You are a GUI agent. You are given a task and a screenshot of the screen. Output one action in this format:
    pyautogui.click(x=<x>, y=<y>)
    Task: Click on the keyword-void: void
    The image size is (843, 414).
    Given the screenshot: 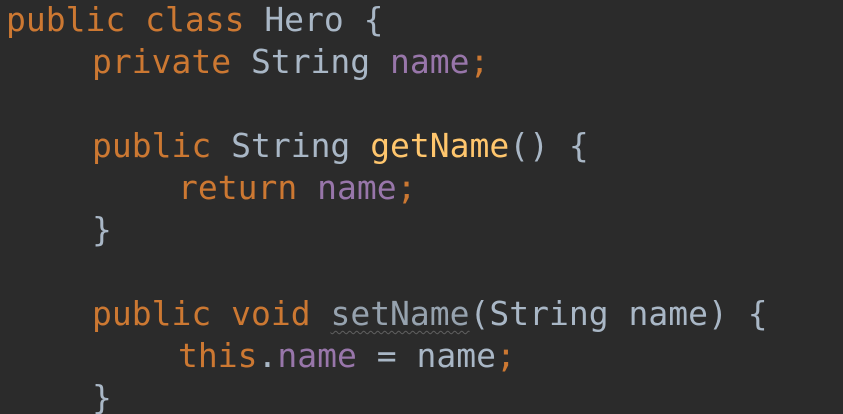 What is the action you would take?
    pyautogui.click(x=271, y=313)
    